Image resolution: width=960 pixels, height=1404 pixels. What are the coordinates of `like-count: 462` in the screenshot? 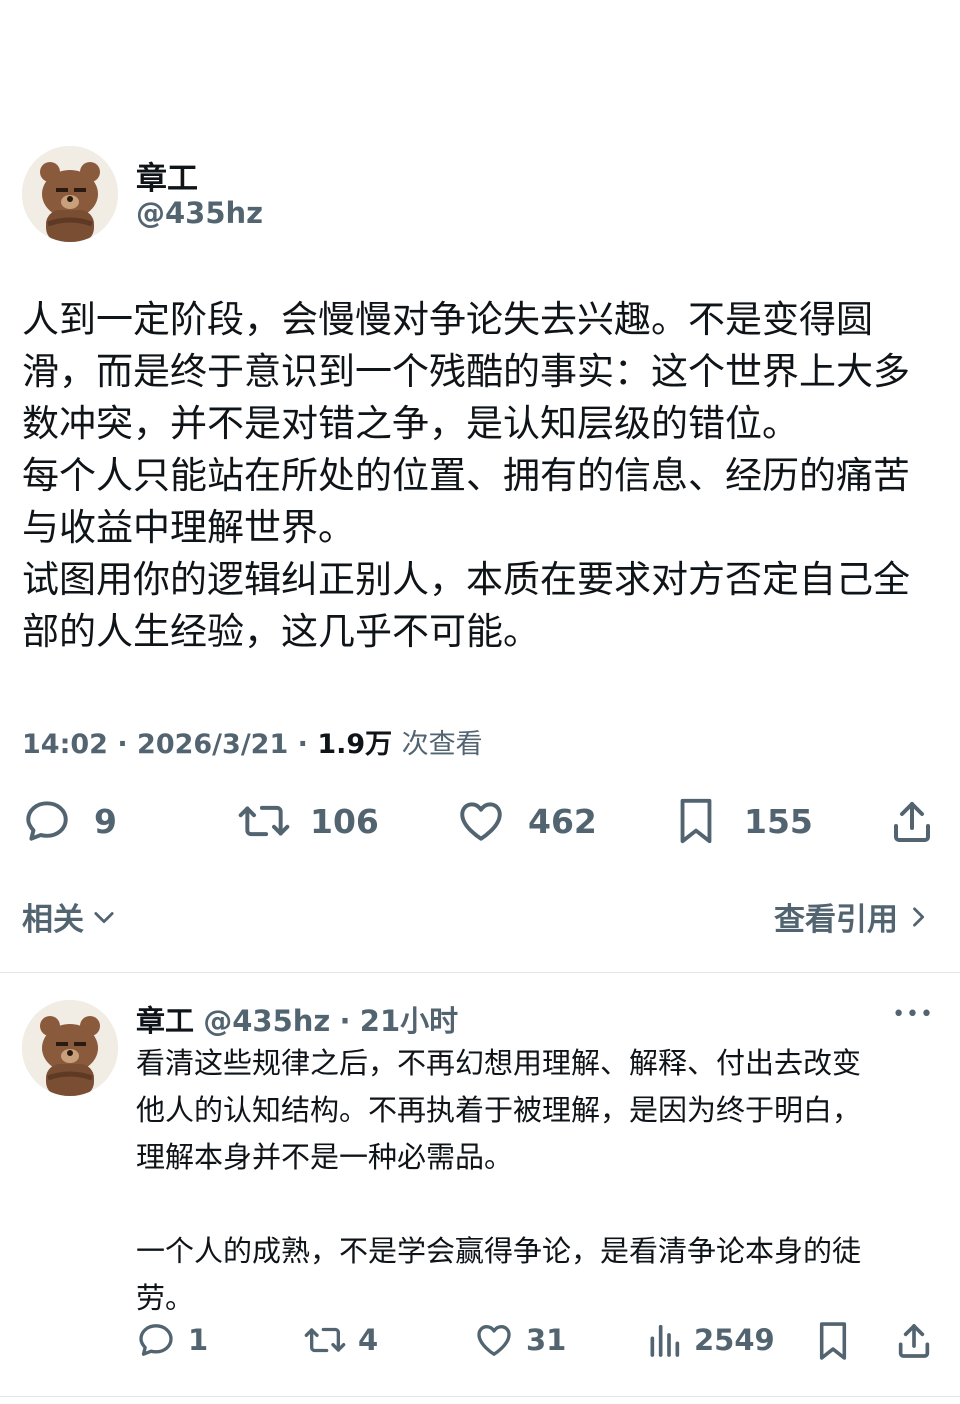 It's located at (562, 821).